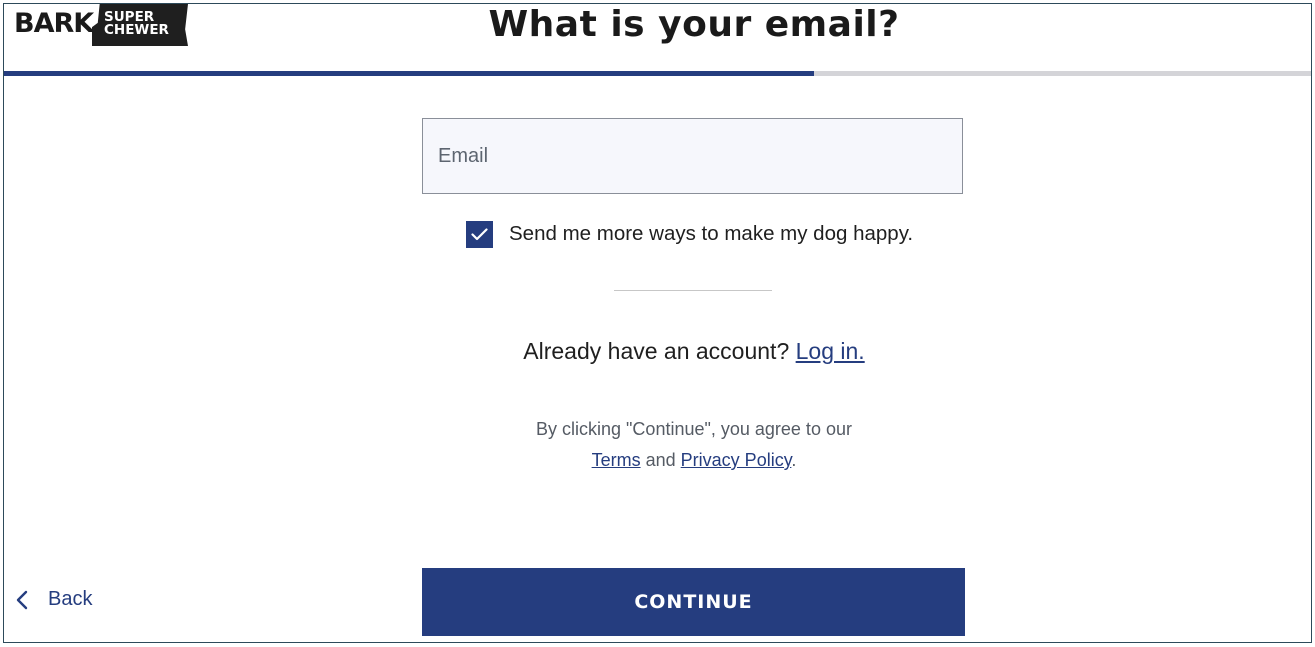 This screenshot has width=1315, height=647. What do you see at coordinates (736, 460) in the screenshot?
I see `privacy-policy-link: Privacy Policy` at bounding box center [736, 460].